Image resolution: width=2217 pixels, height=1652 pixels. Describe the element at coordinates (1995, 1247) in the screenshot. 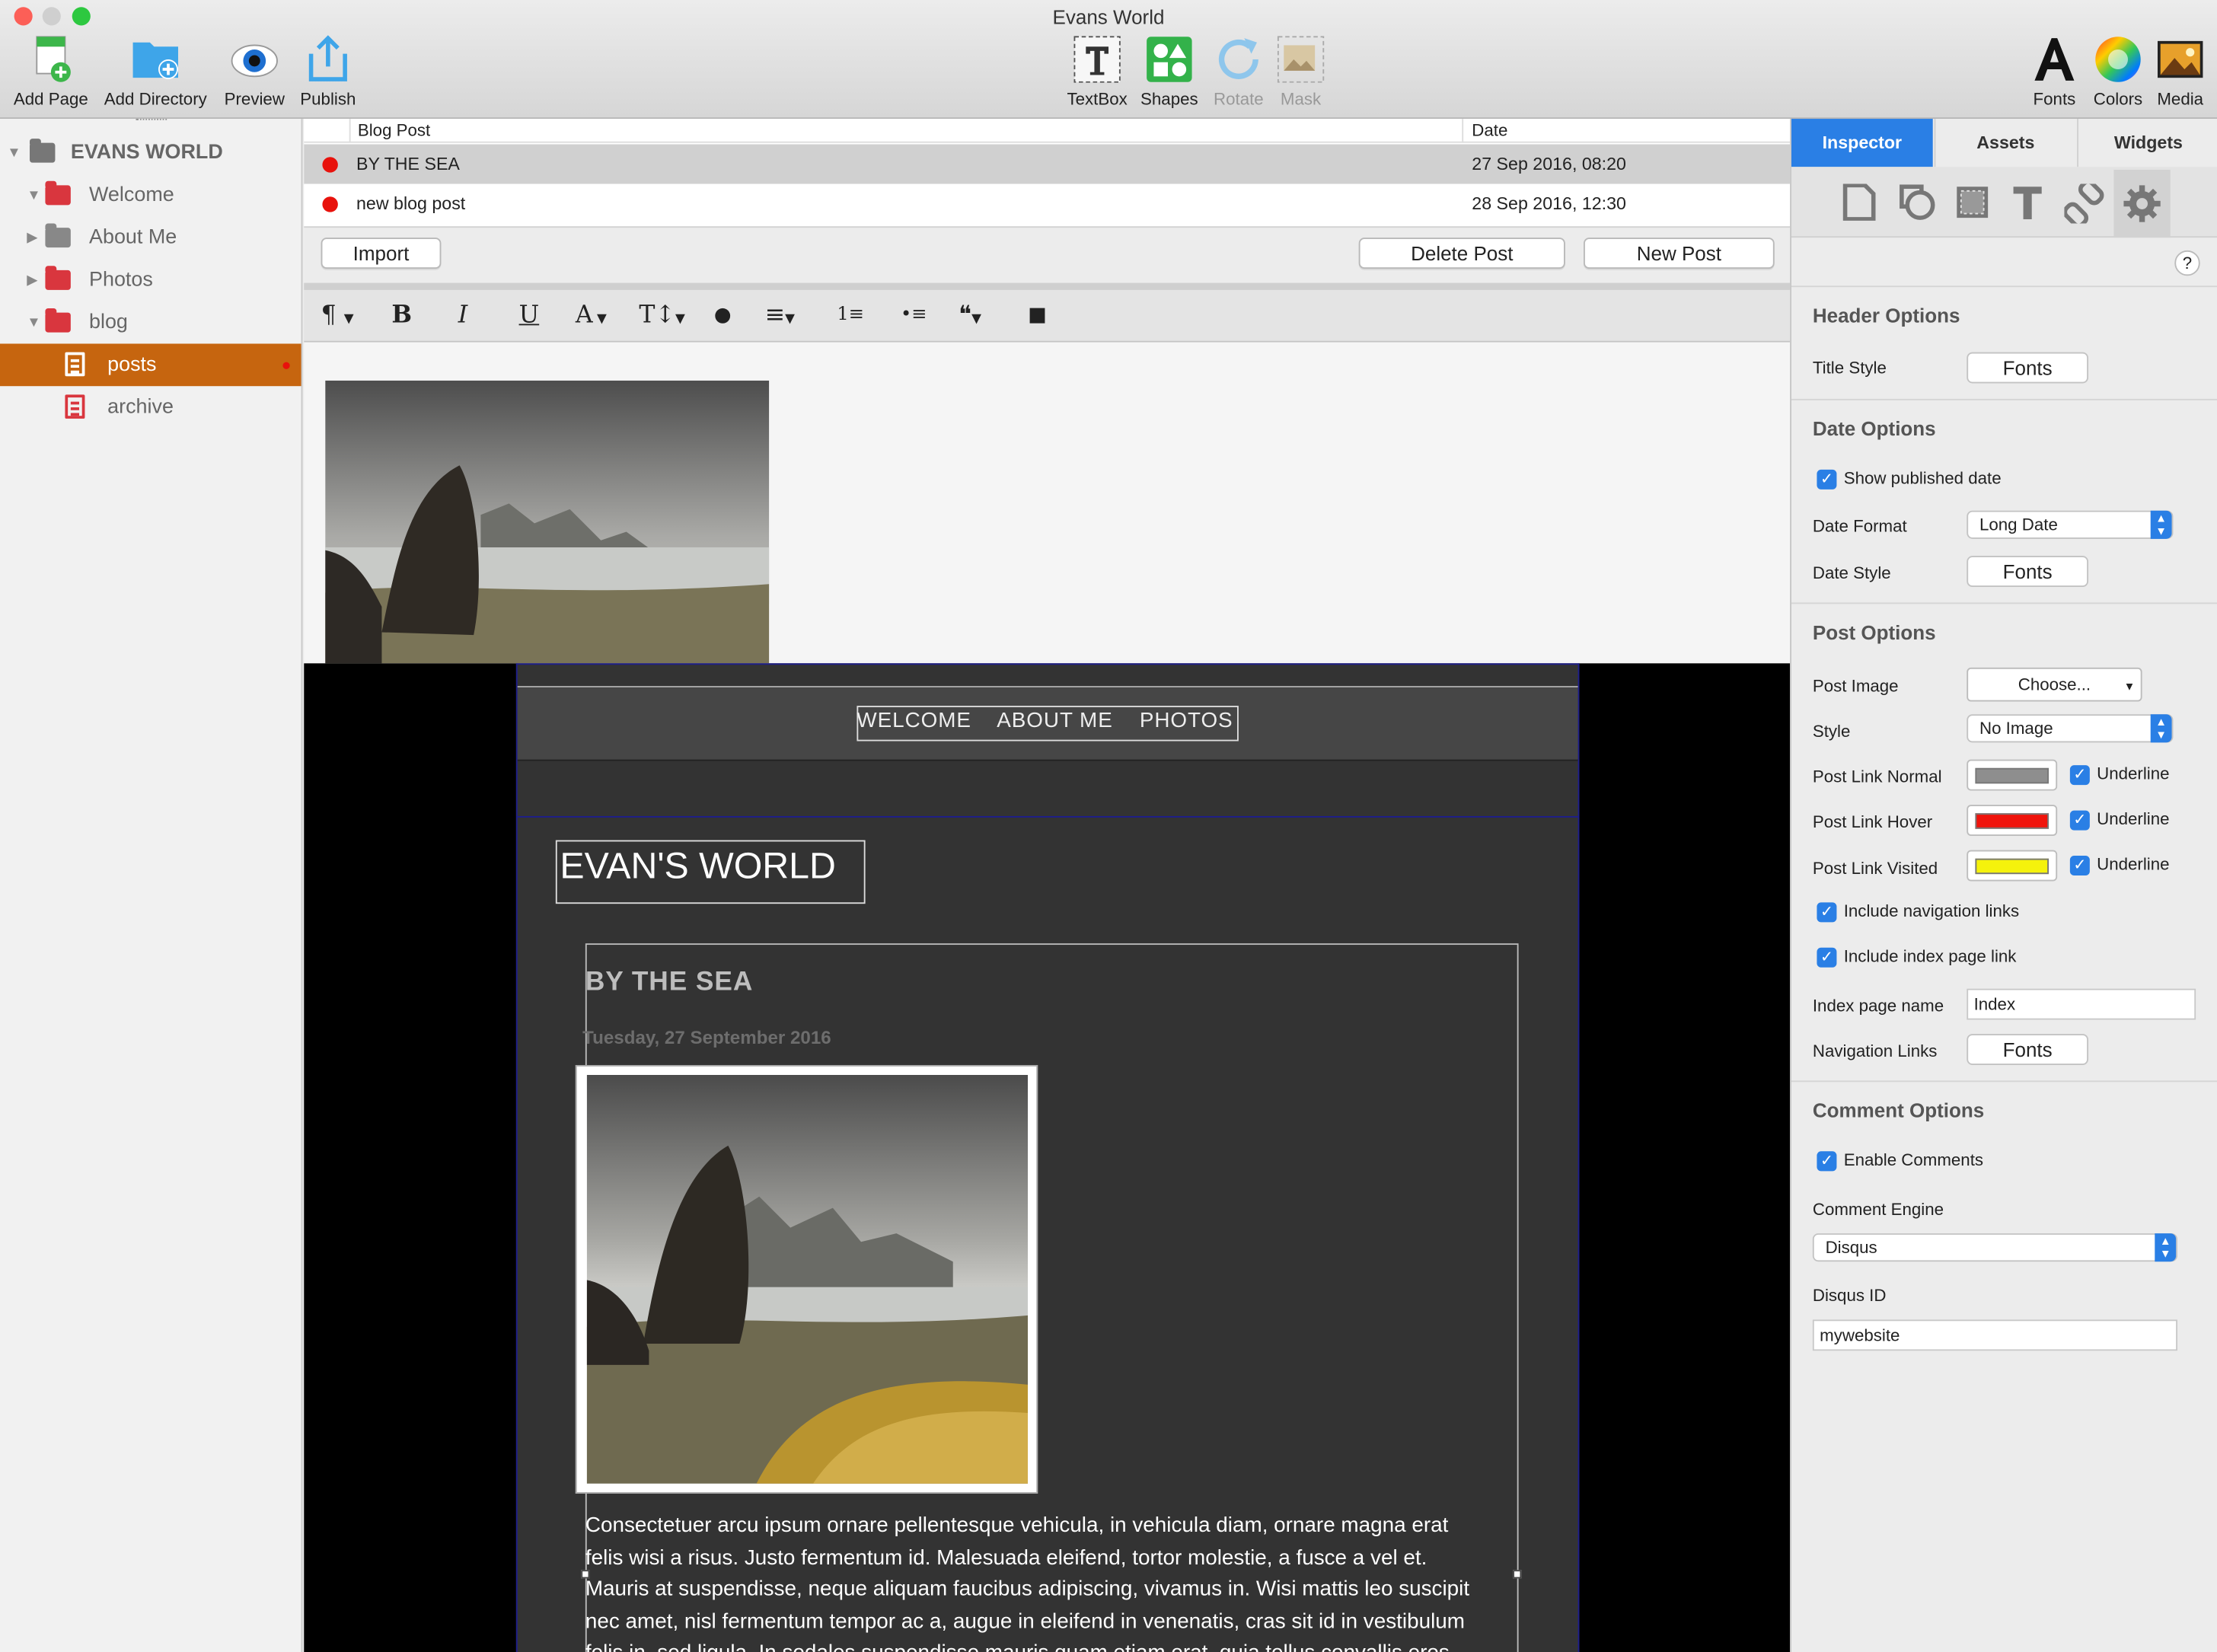

I see `comment-engine-select: Disqus ▲ ▼` at that location.